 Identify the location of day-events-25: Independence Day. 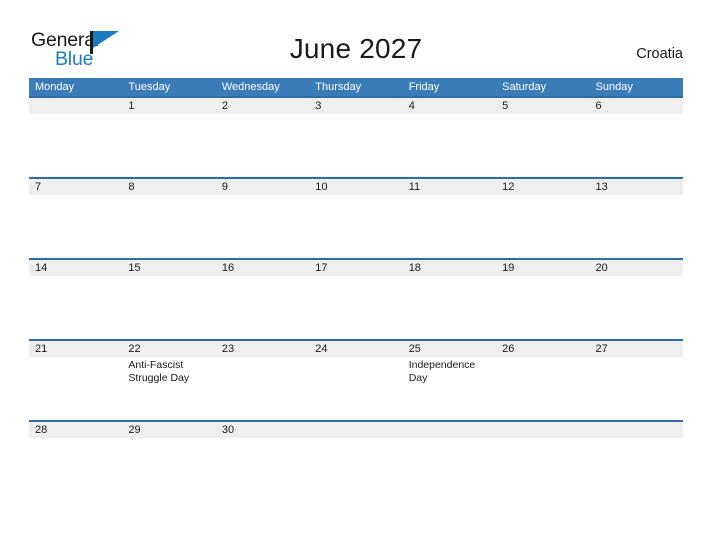
(449, 388).